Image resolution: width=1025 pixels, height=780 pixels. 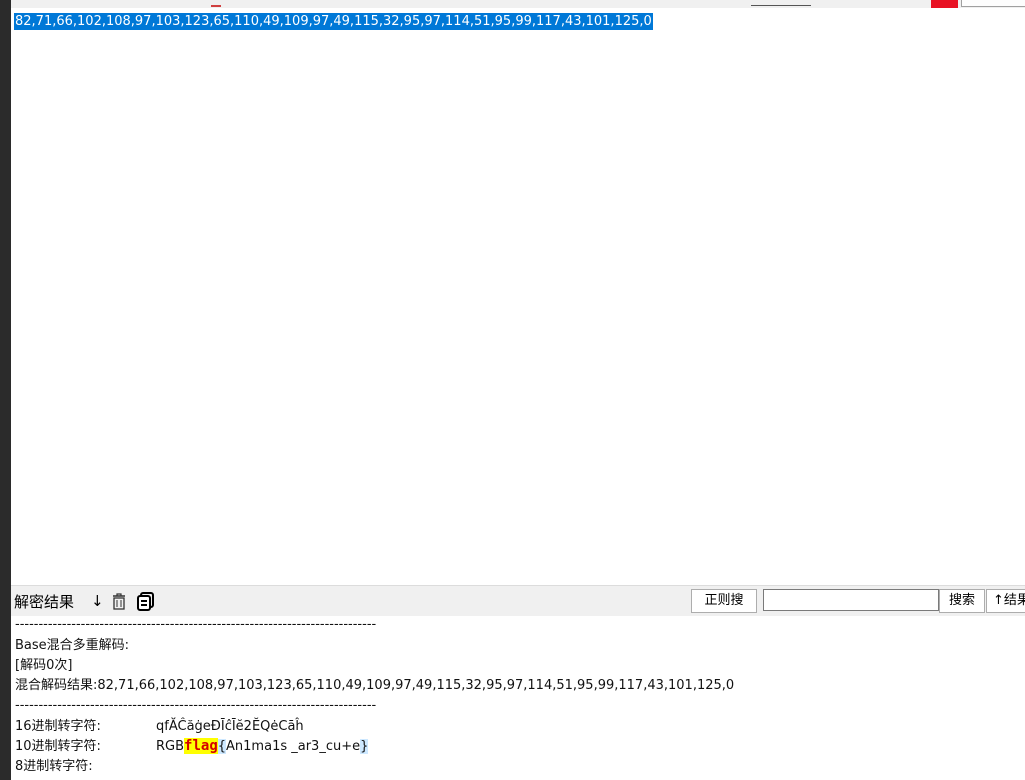 I want to click on base-decode-title: Base混合多重解码:, so click(x=72, y=645).